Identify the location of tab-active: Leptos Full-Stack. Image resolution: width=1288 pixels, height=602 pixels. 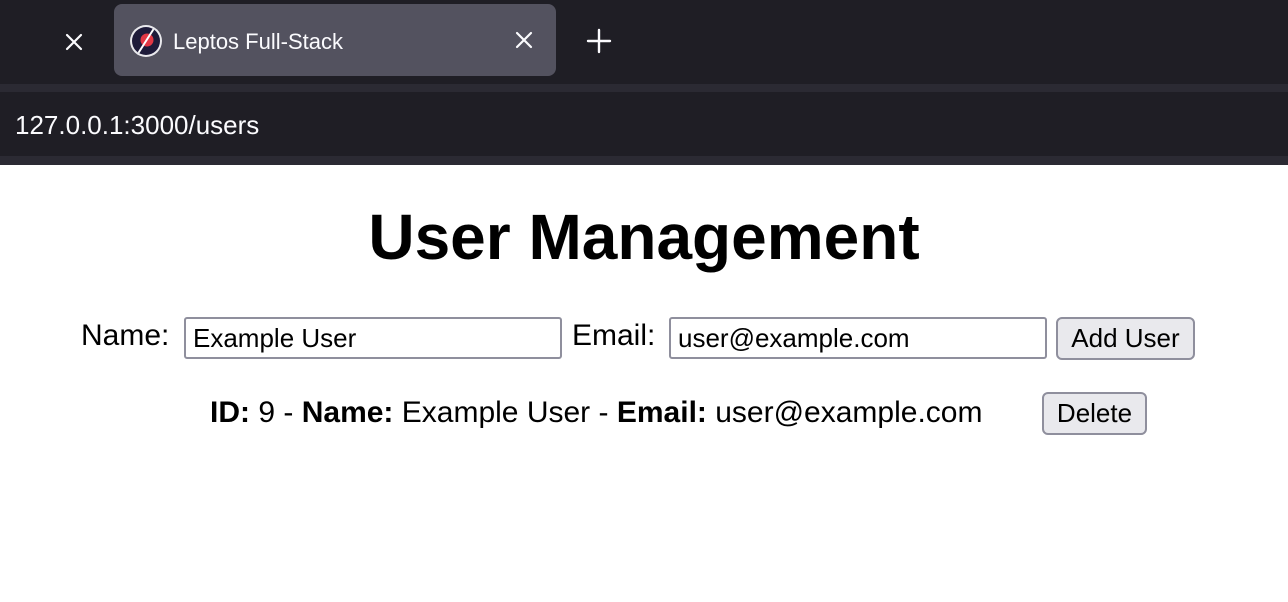
(335, 40).